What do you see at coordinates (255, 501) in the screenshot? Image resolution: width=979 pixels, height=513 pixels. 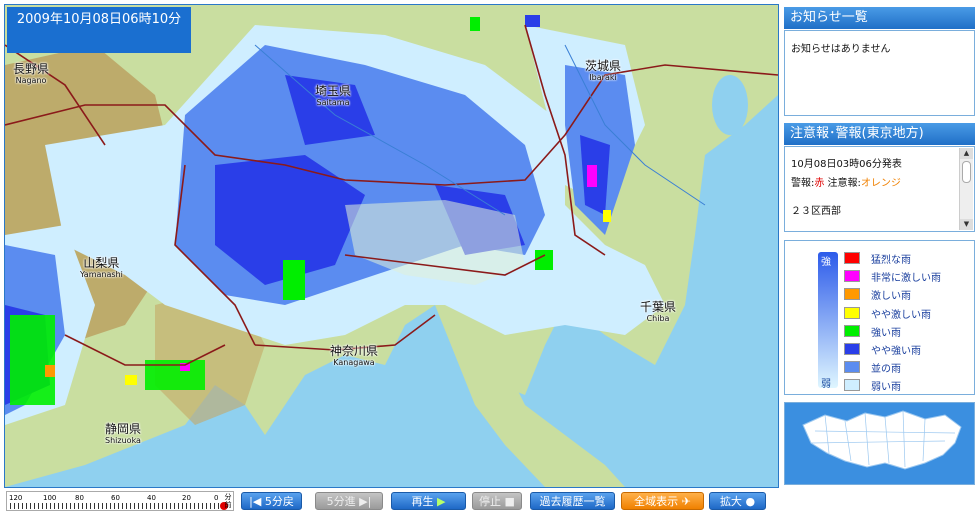 I see `skip-back-icon: |◀` at bounding box center [255, 501].